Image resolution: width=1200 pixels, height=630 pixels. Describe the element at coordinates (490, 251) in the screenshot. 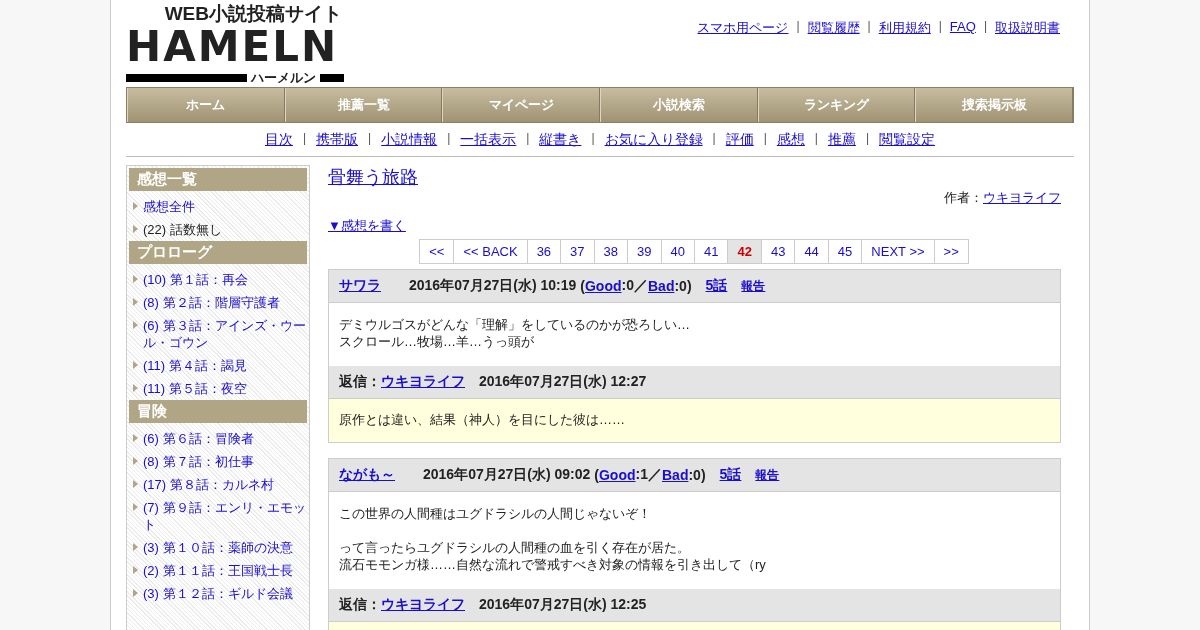

I see `page-link: << BACK` at that location.